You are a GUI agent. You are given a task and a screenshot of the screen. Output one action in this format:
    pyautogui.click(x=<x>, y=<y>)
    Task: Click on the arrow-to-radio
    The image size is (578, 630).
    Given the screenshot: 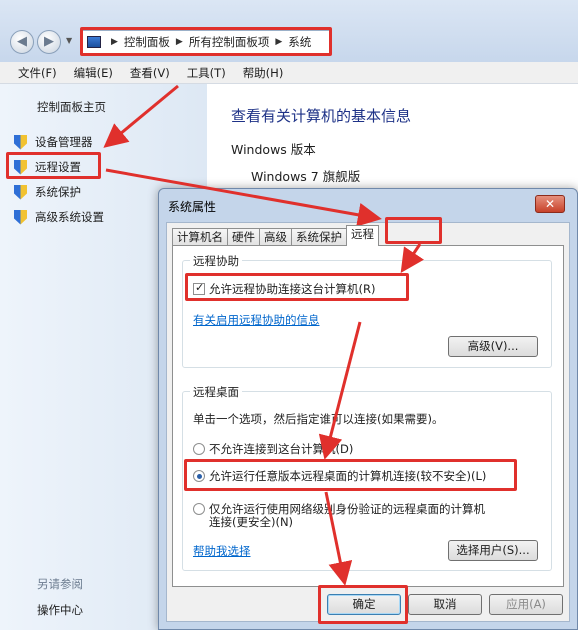 What is the action you would take?
    pyautogui.click(x=340, y=390)
    